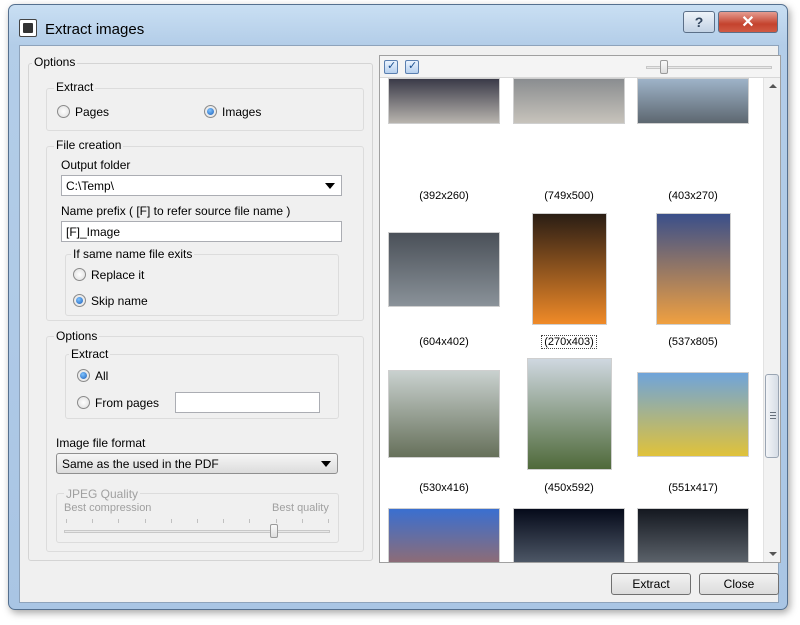 The image size is (800, 625). I want to click on image-dimension-label: (403x270), so click(693, 196).